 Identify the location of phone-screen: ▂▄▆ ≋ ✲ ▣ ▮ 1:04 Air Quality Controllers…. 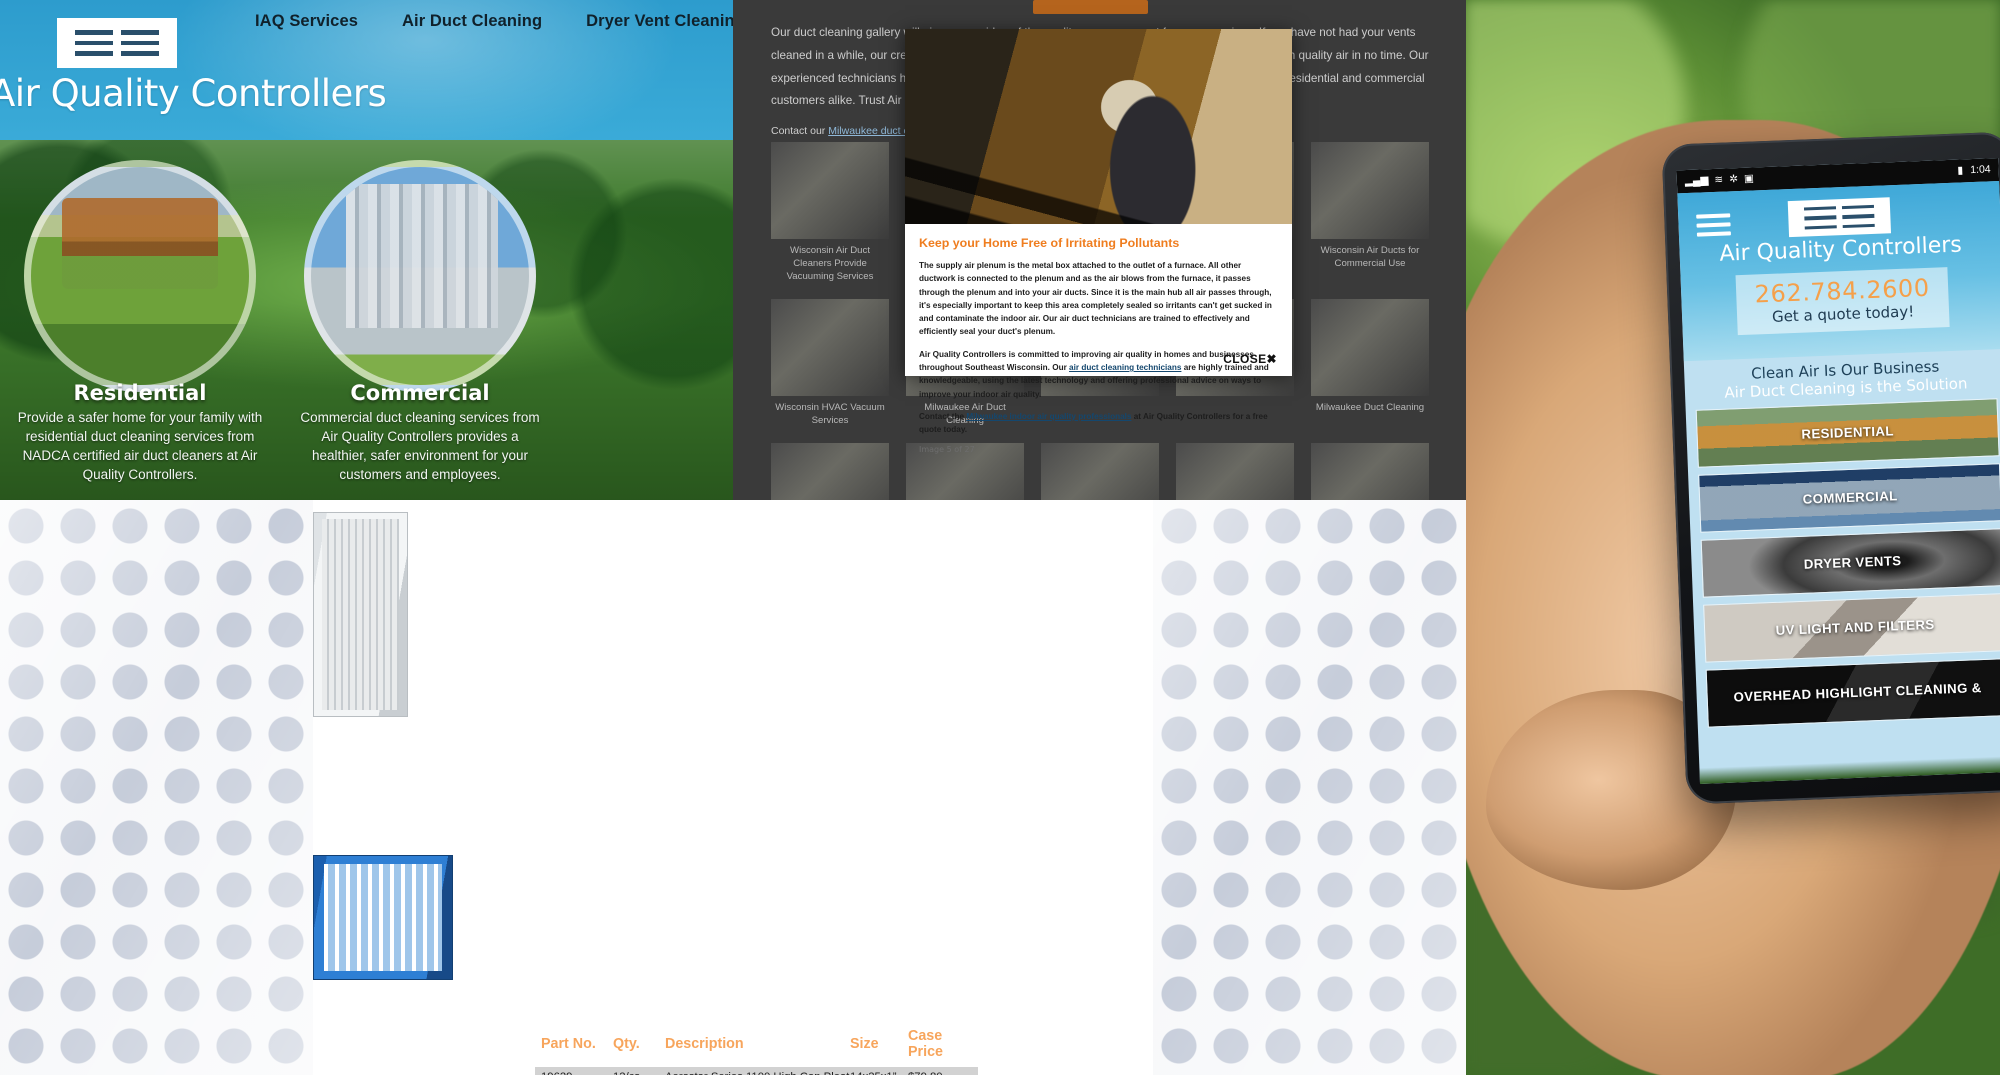
(1838, 471).